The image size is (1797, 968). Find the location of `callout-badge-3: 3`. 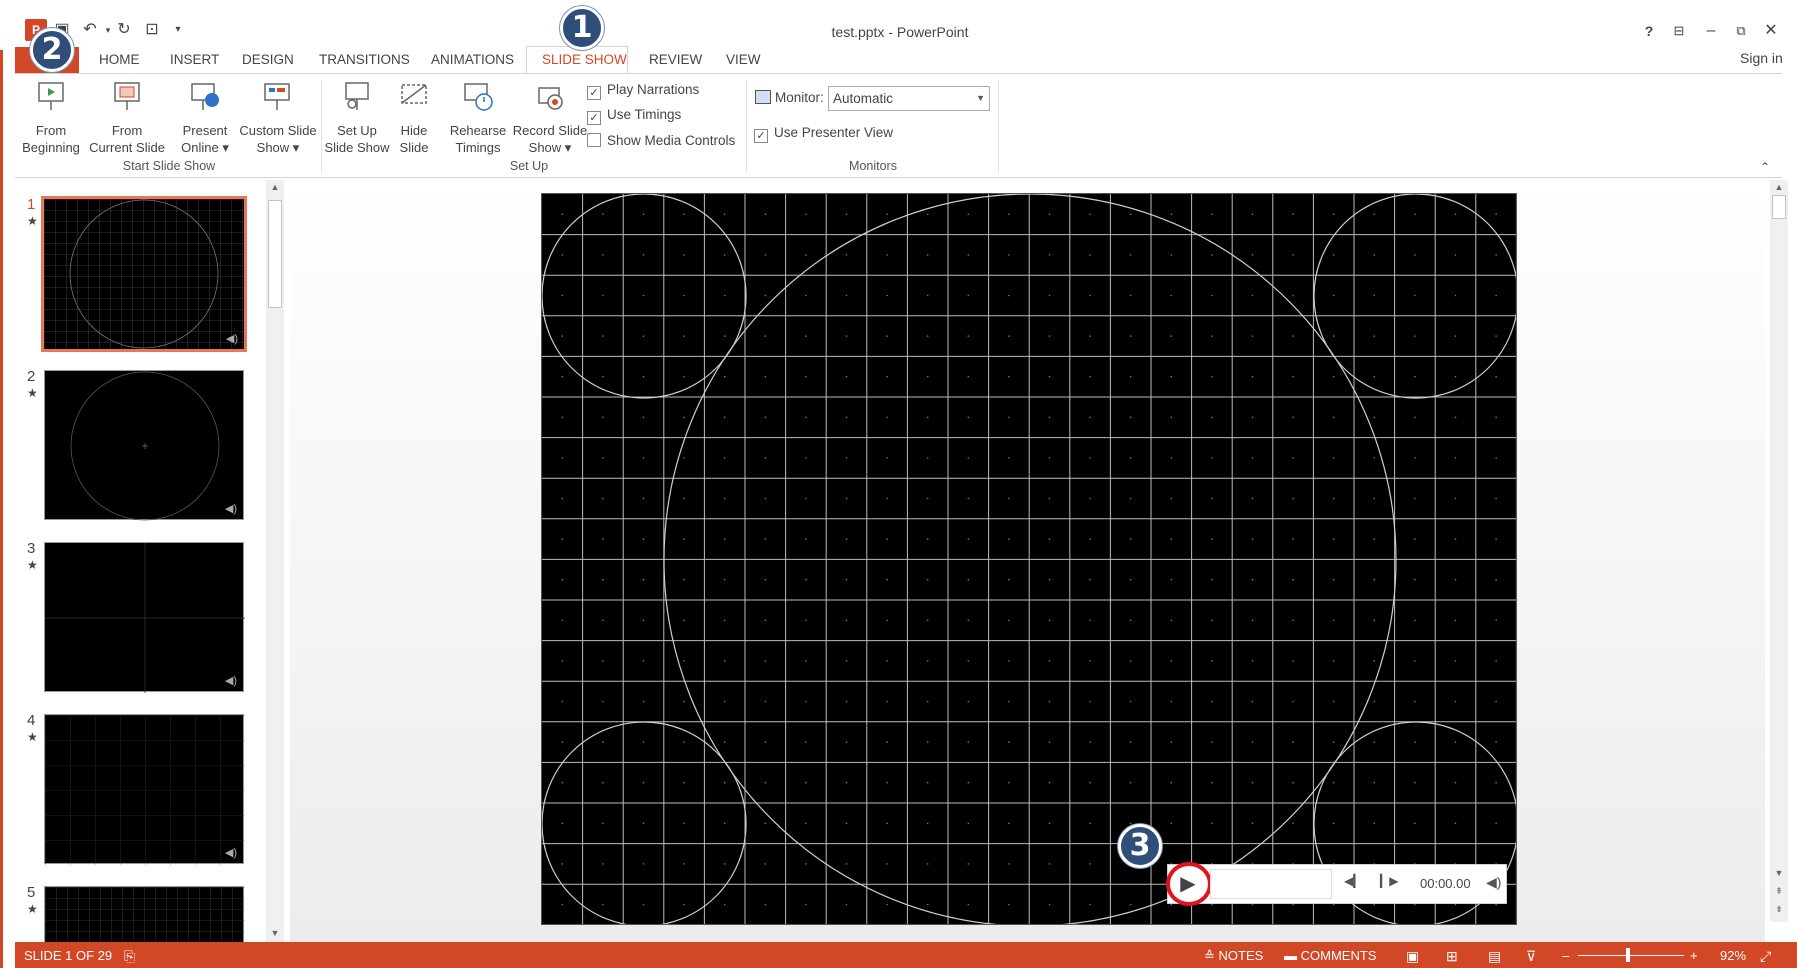

callout-badge-3: 3 is located at coordinates (1140, 846).